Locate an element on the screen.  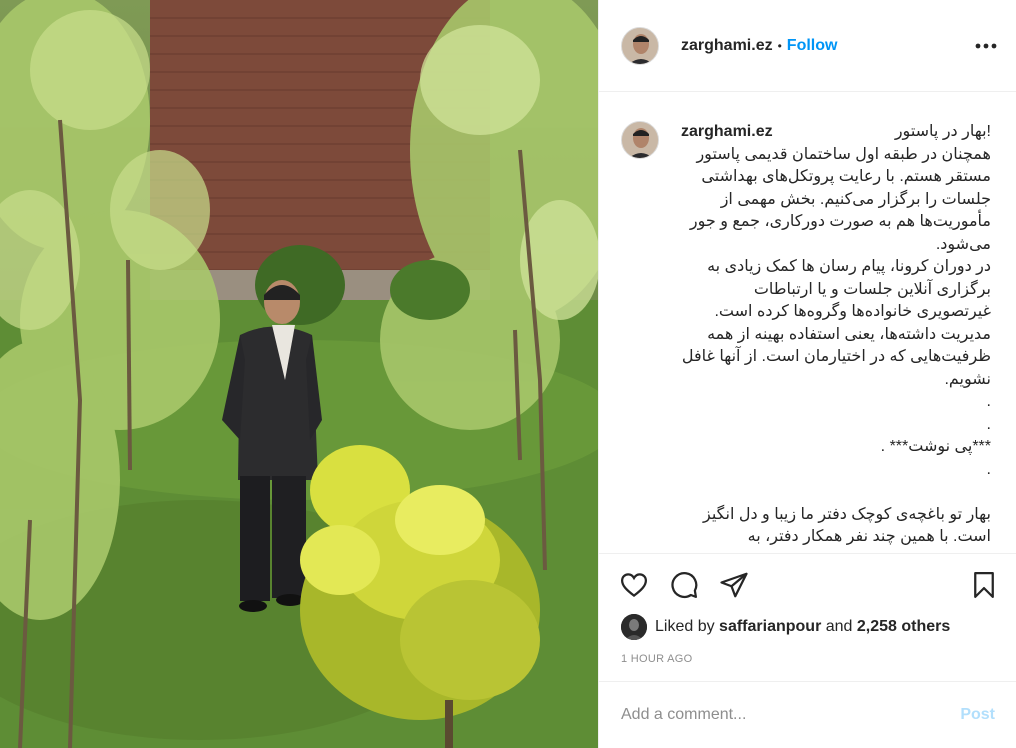
post-comment-button: Post is located at coordinates (977, 715).